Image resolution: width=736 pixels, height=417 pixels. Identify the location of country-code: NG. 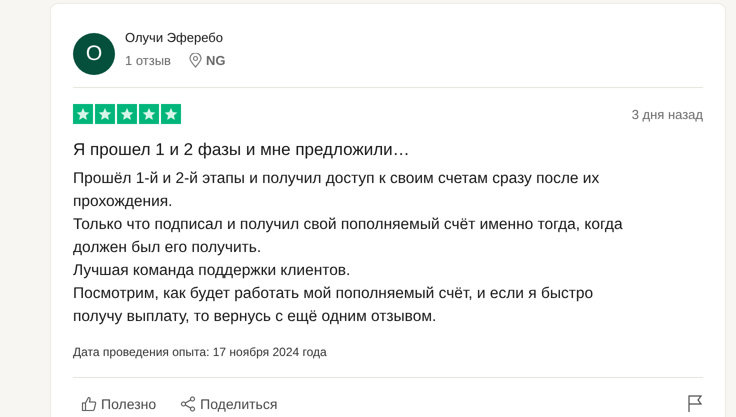
(216, 60).